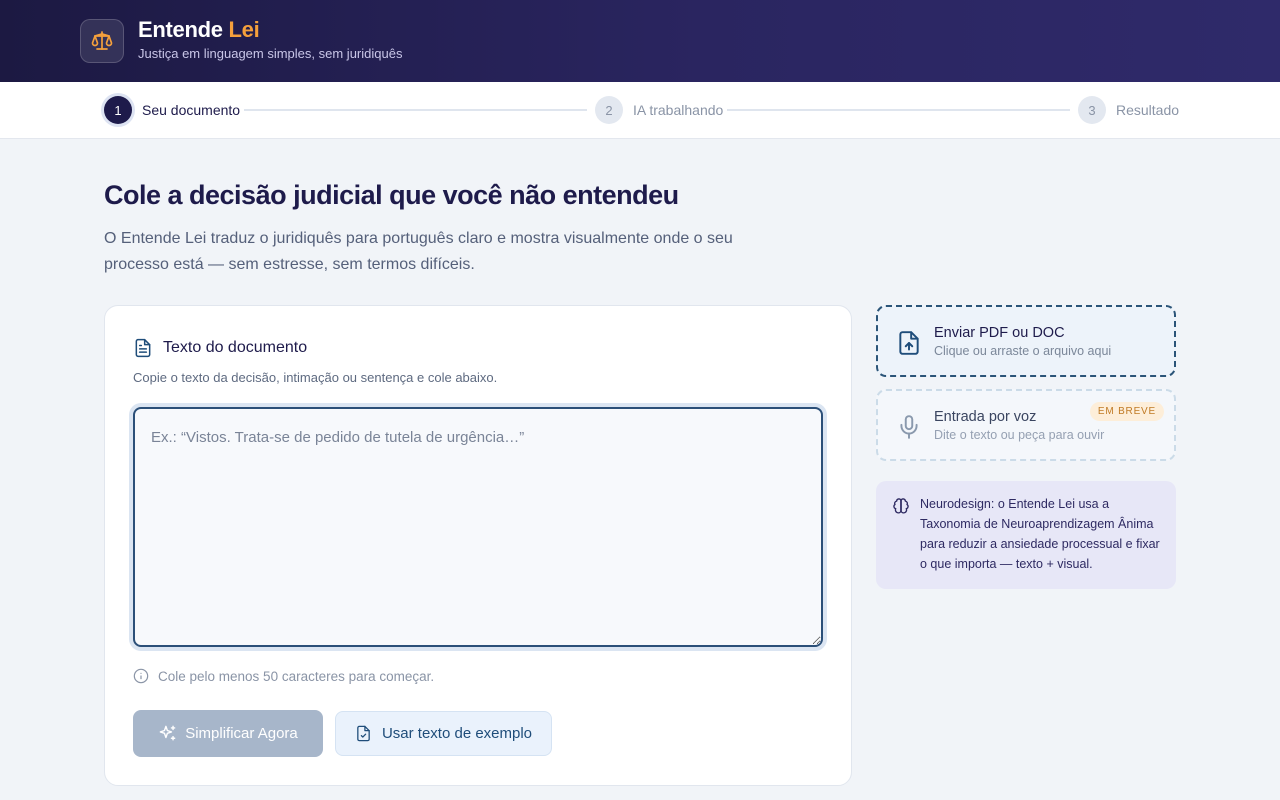 This screenshot has height=800, width=1280. What do you see at coordinates (1126, 411) in the screenshot?
I see `coming-soon-badge: EM BREVE` at bounding box center [1126, 411].